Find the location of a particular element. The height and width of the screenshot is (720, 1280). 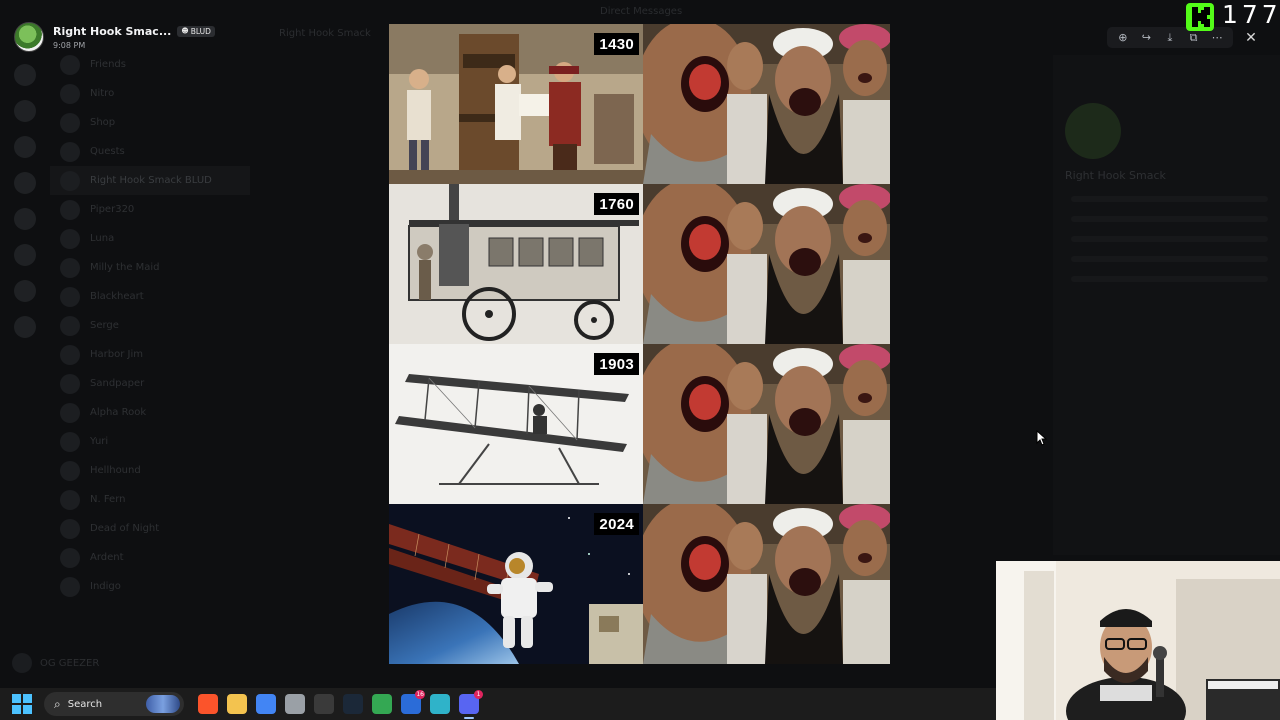

close-icon: ✕ is located at coordinates (1251, 38).